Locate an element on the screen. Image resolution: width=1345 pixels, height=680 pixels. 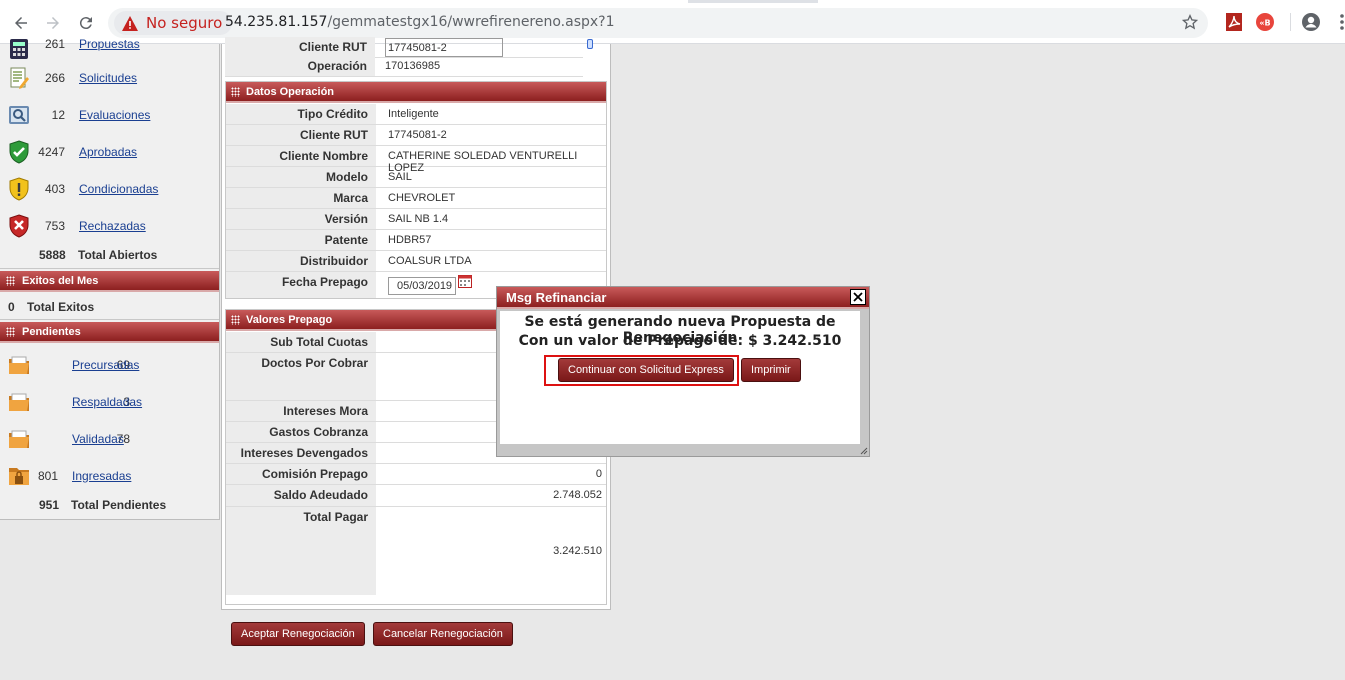
aceptar-renegociacion-button: Aceptar Renegociación is located at coordinates (298, 634).